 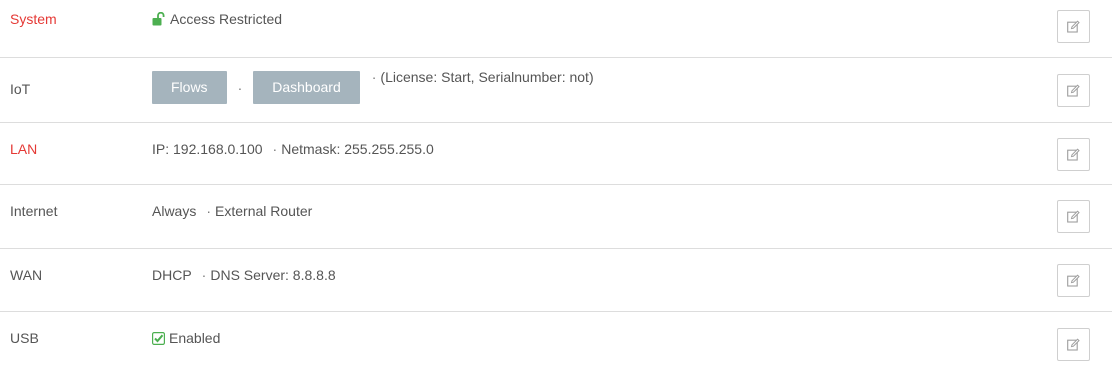 I want to click on access-status-text: Access Restricted, so click(x=226, y=19).